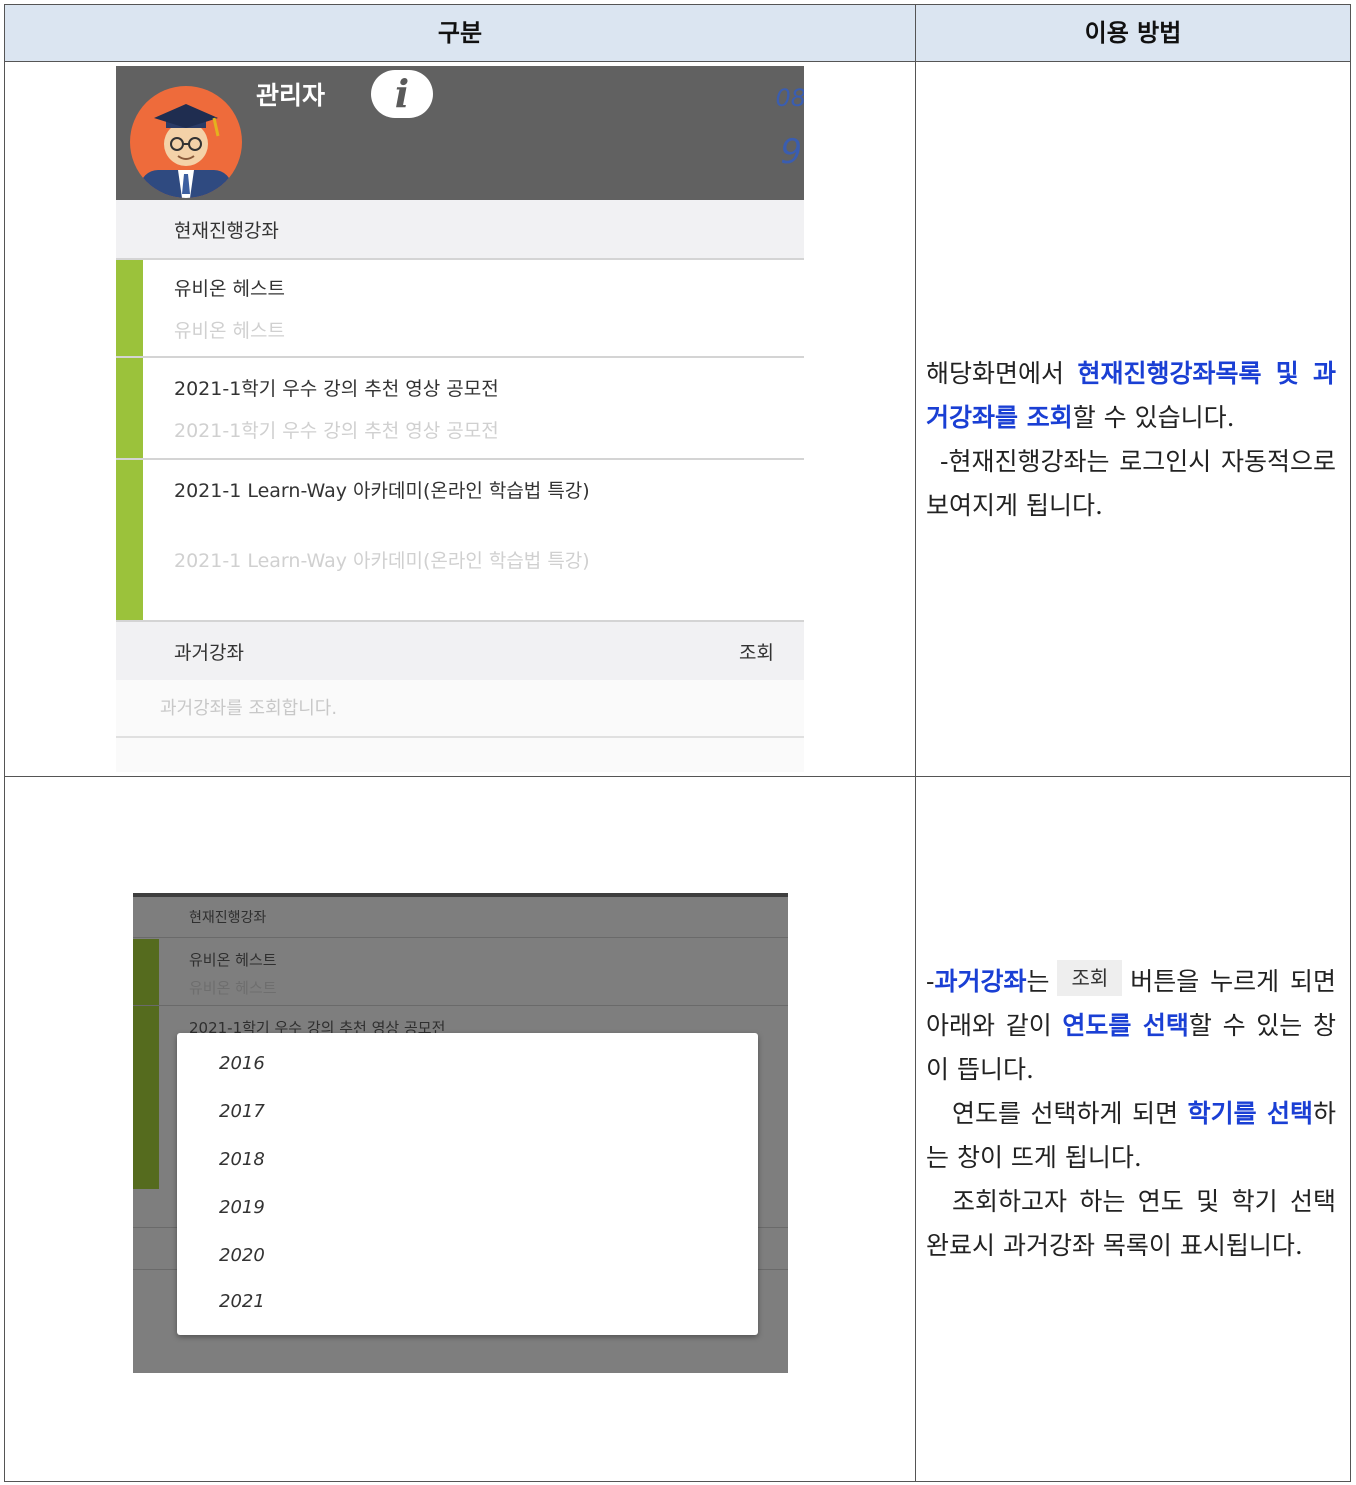 Image resolution: width=1356 pixels, height=1485 pixels. Describe the element at coordinates (382, 491) in the screenshot. I see `course-title: 2021-1 Learn-Way 아카데미(온라인 학습법 특강)` at that location.